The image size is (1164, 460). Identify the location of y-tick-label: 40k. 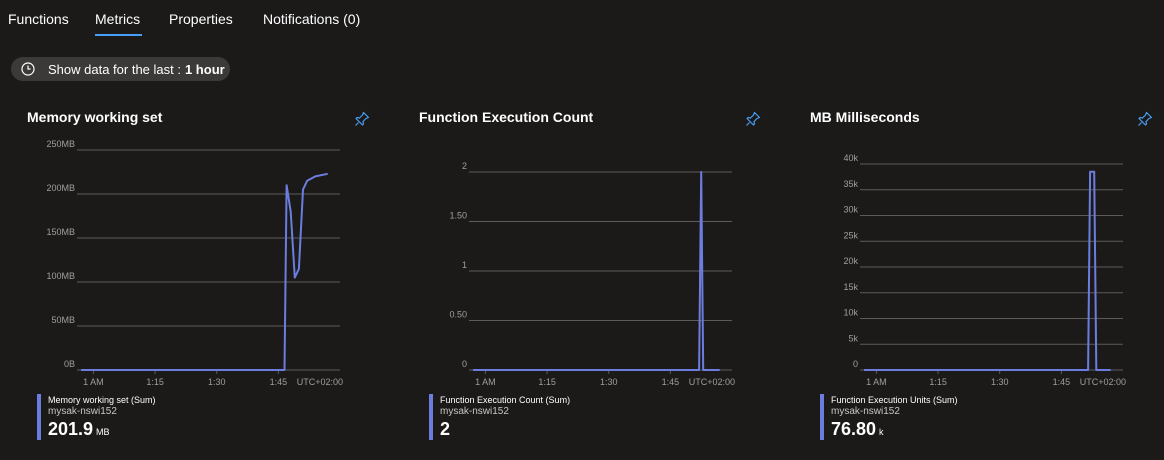
(850, 158).